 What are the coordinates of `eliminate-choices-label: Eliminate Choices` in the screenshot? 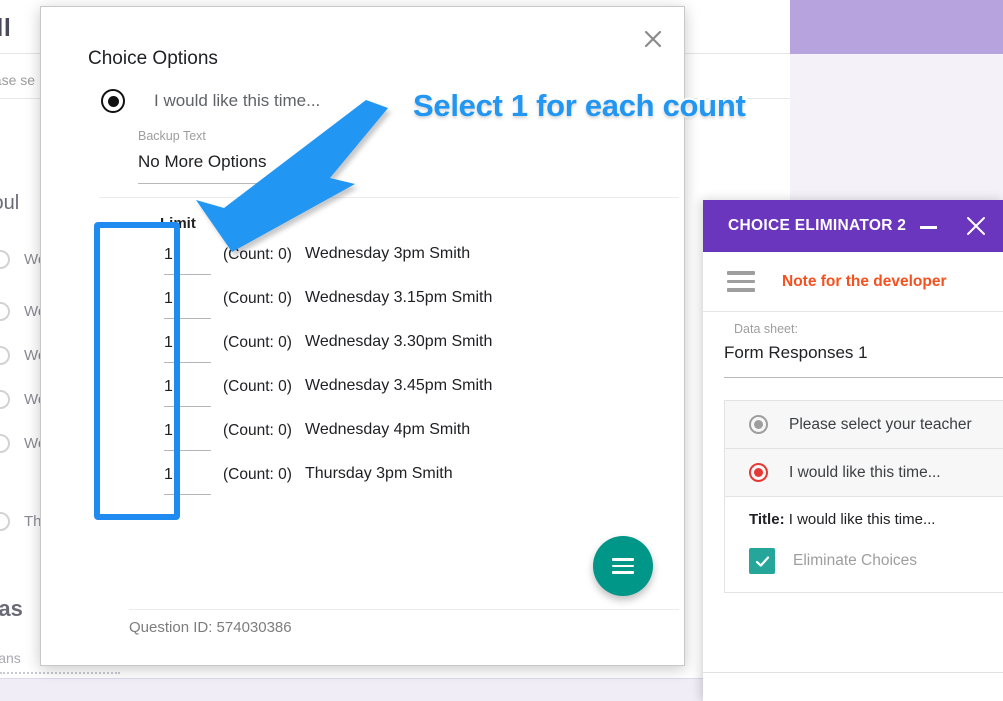 It's located at (855, 560).